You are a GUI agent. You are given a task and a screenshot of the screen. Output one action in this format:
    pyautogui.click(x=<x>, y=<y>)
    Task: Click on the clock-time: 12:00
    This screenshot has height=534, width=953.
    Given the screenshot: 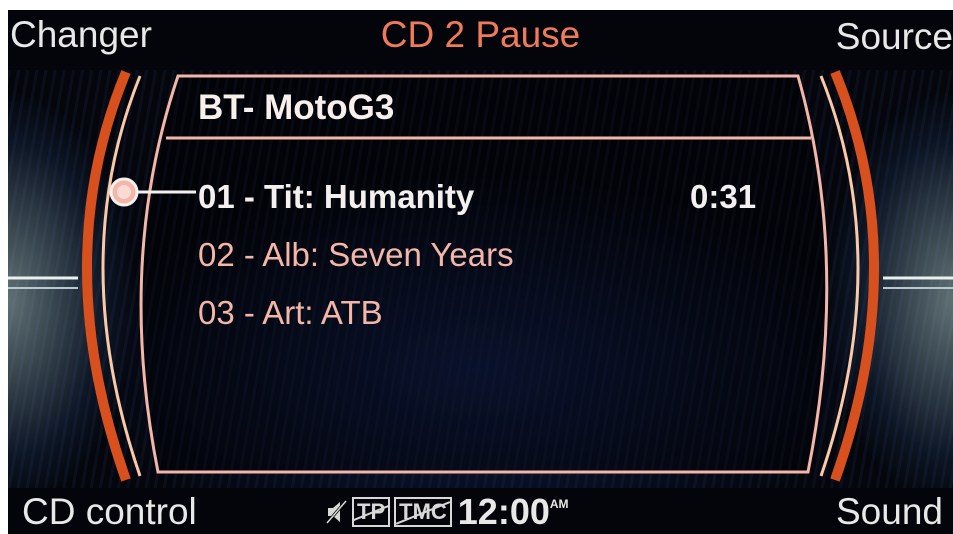 What is the action you would take?
    pyautogui.click(x=503, y=511)
    